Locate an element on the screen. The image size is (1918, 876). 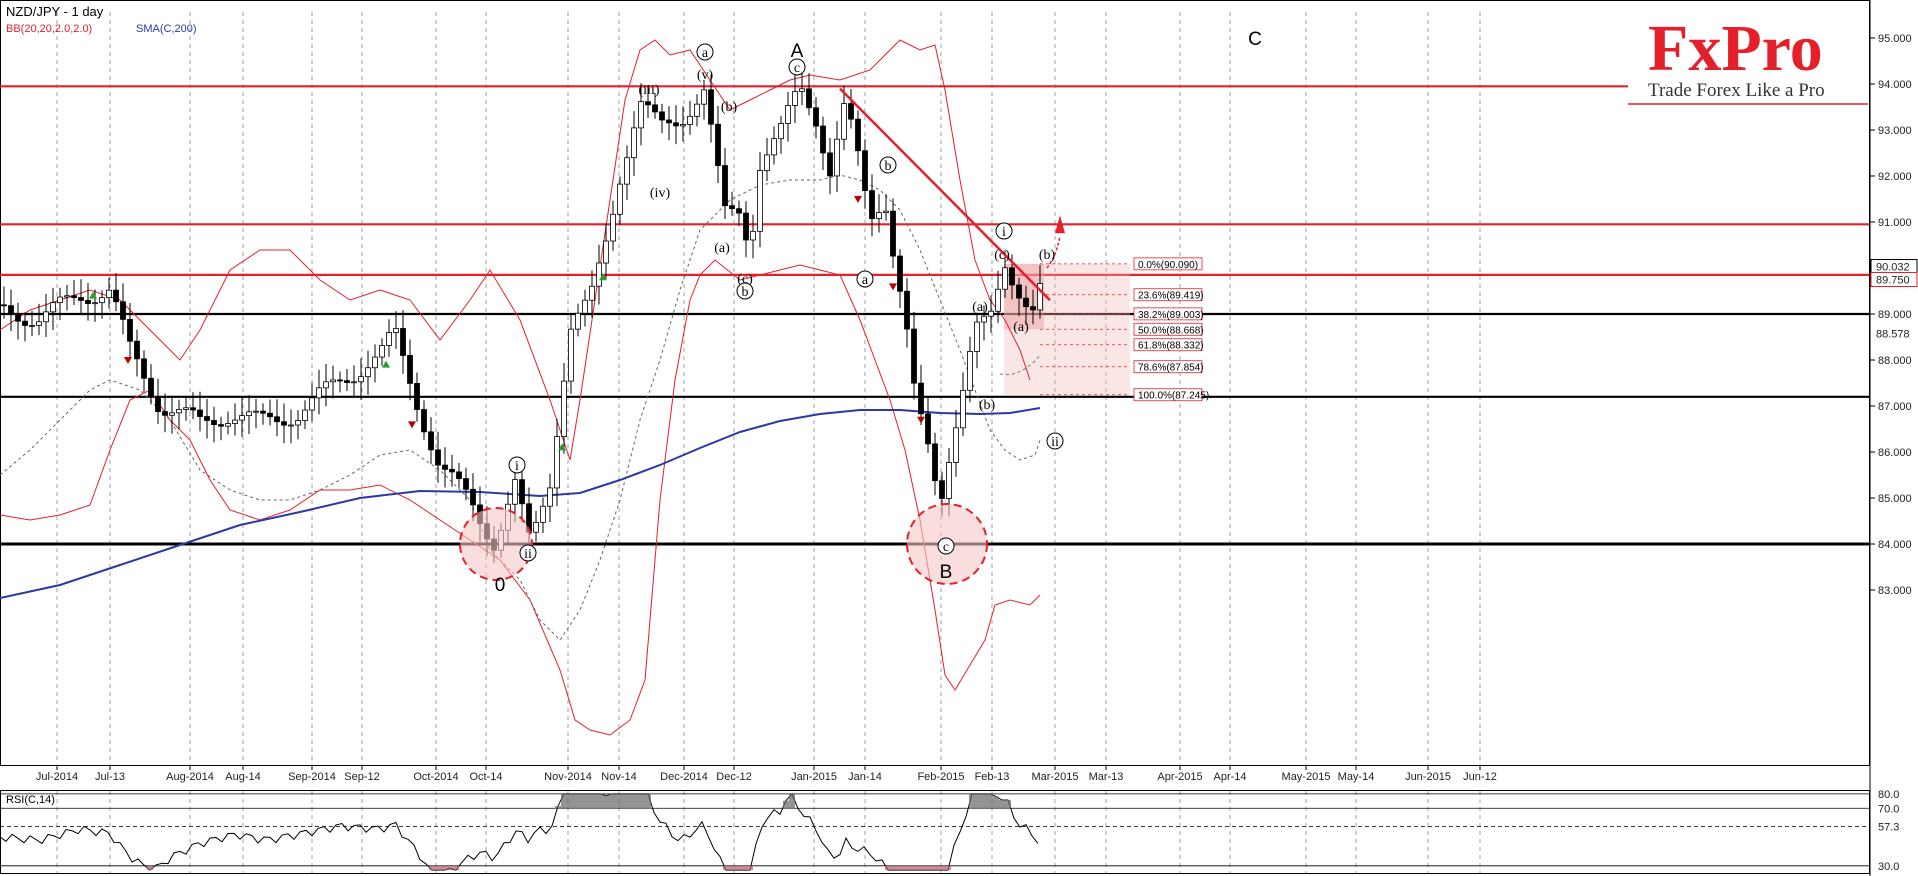
price-label: 88.578 is located at coordinates (1893, 334).